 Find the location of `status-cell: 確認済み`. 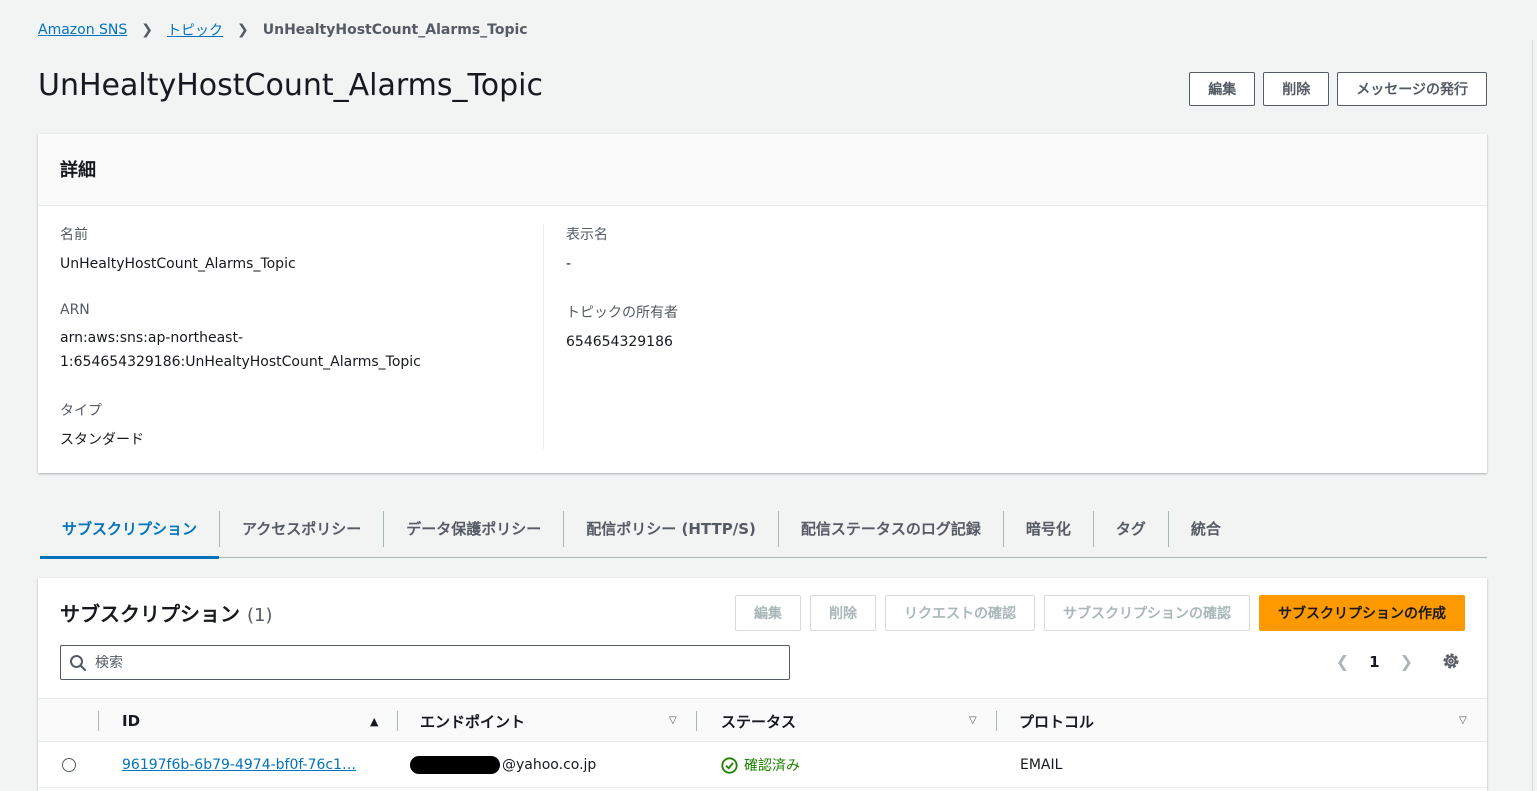

status-cell: 確認済み is located at coordinates (760, 765).